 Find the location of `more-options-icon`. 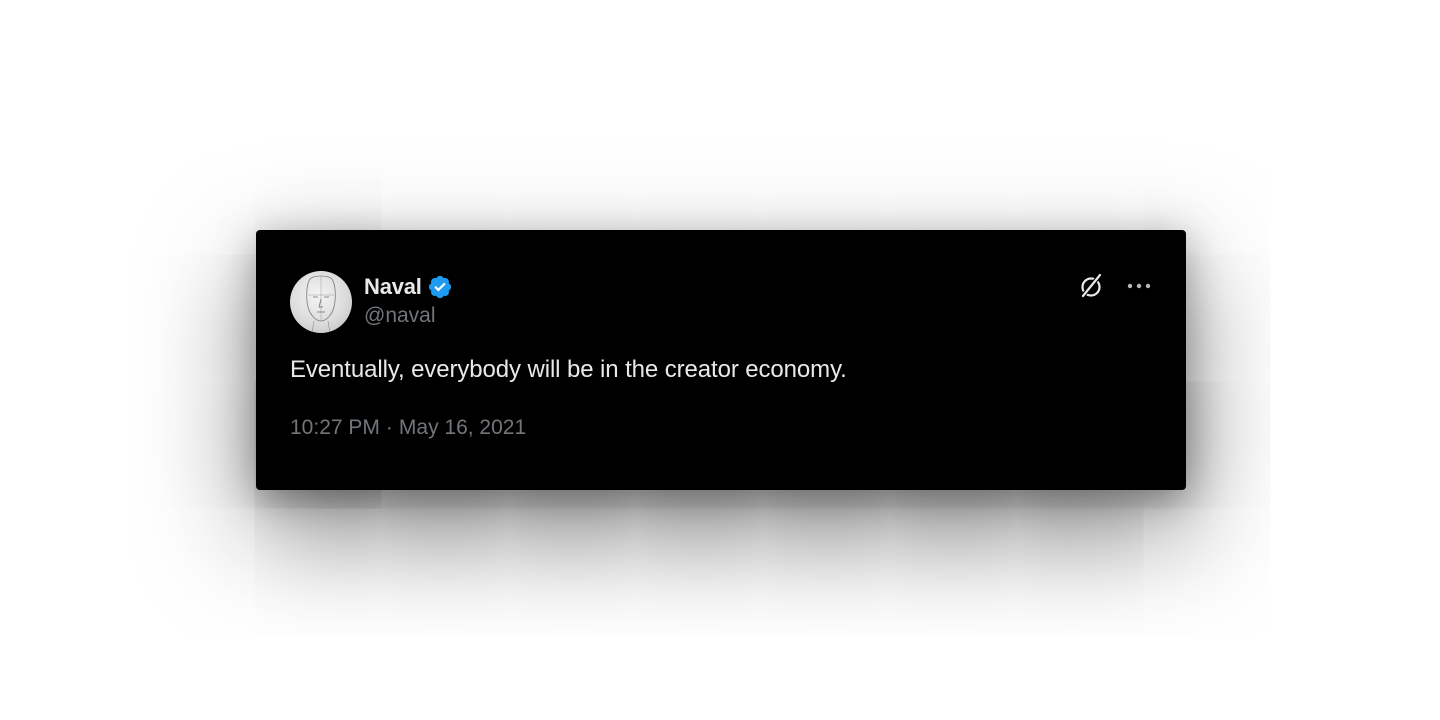

more-options-icon is located at coordinates (1139, 286).